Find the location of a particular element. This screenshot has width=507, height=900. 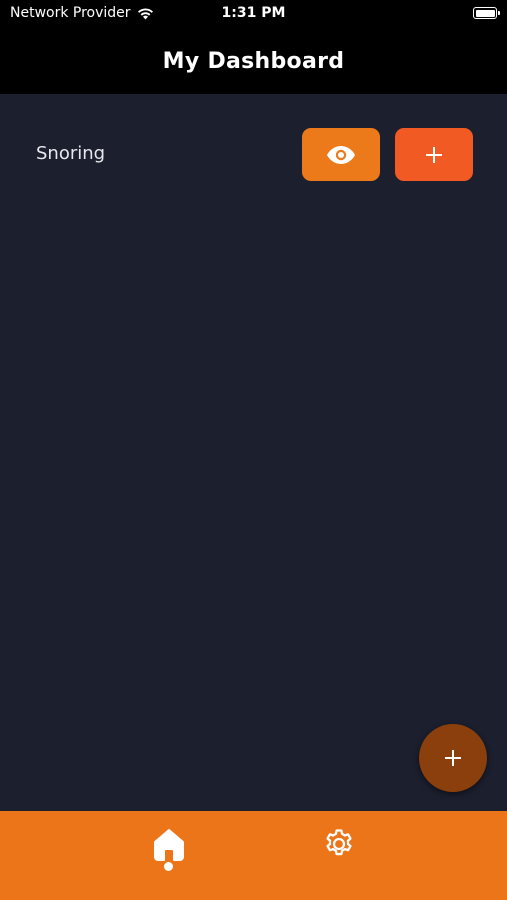

add-tracker-fab is located at coordinates (453, 758).